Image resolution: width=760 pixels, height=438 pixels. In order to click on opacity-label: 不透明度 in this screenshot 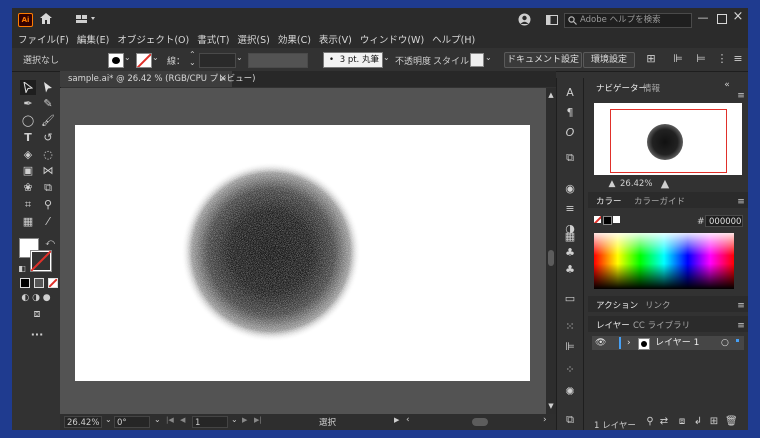, I will do `click(413, 60)`.